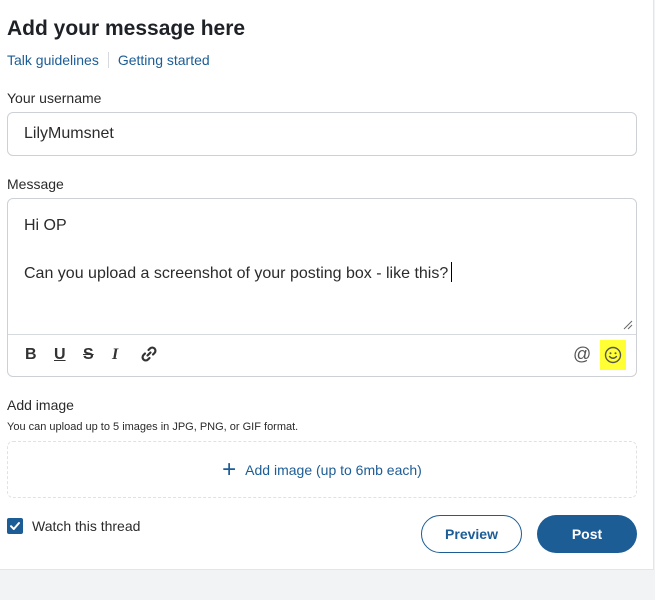 The image size is (655, 600). What do you see at coordinates (322, 134) in the screenshot?
I see `username-field: LilyMumsnet` at bounding box center [322, 134].